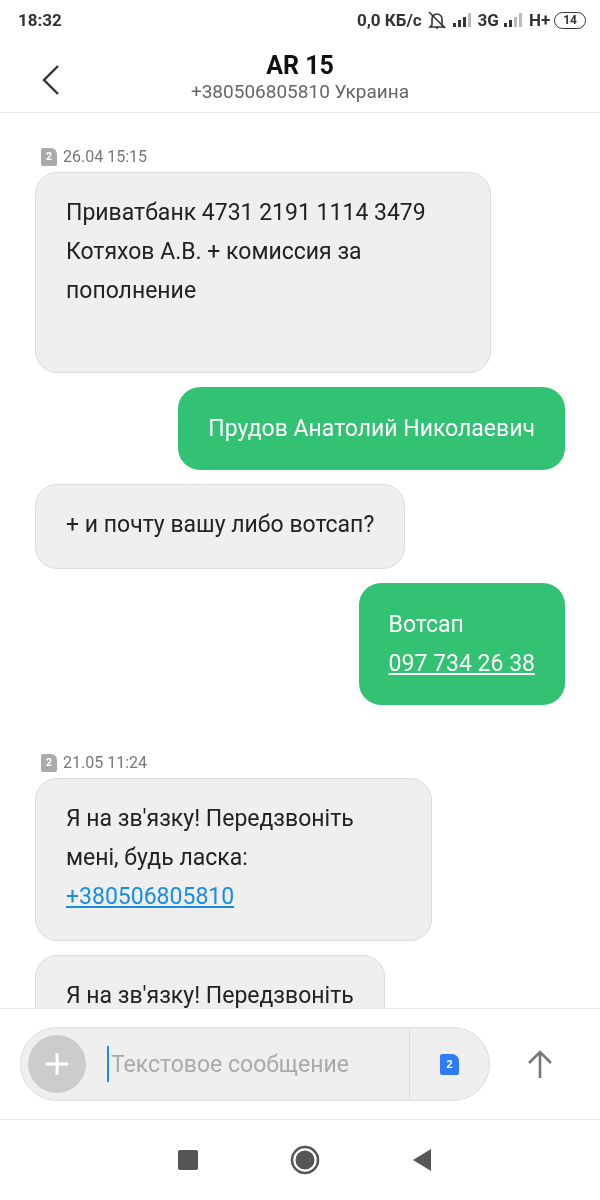 This screenshot has width=600, height=1200. I want to click on message-bubble: Я на зв'язку! Передзвоніть мені, будь ласка: +380506805810, so click(233, 859).